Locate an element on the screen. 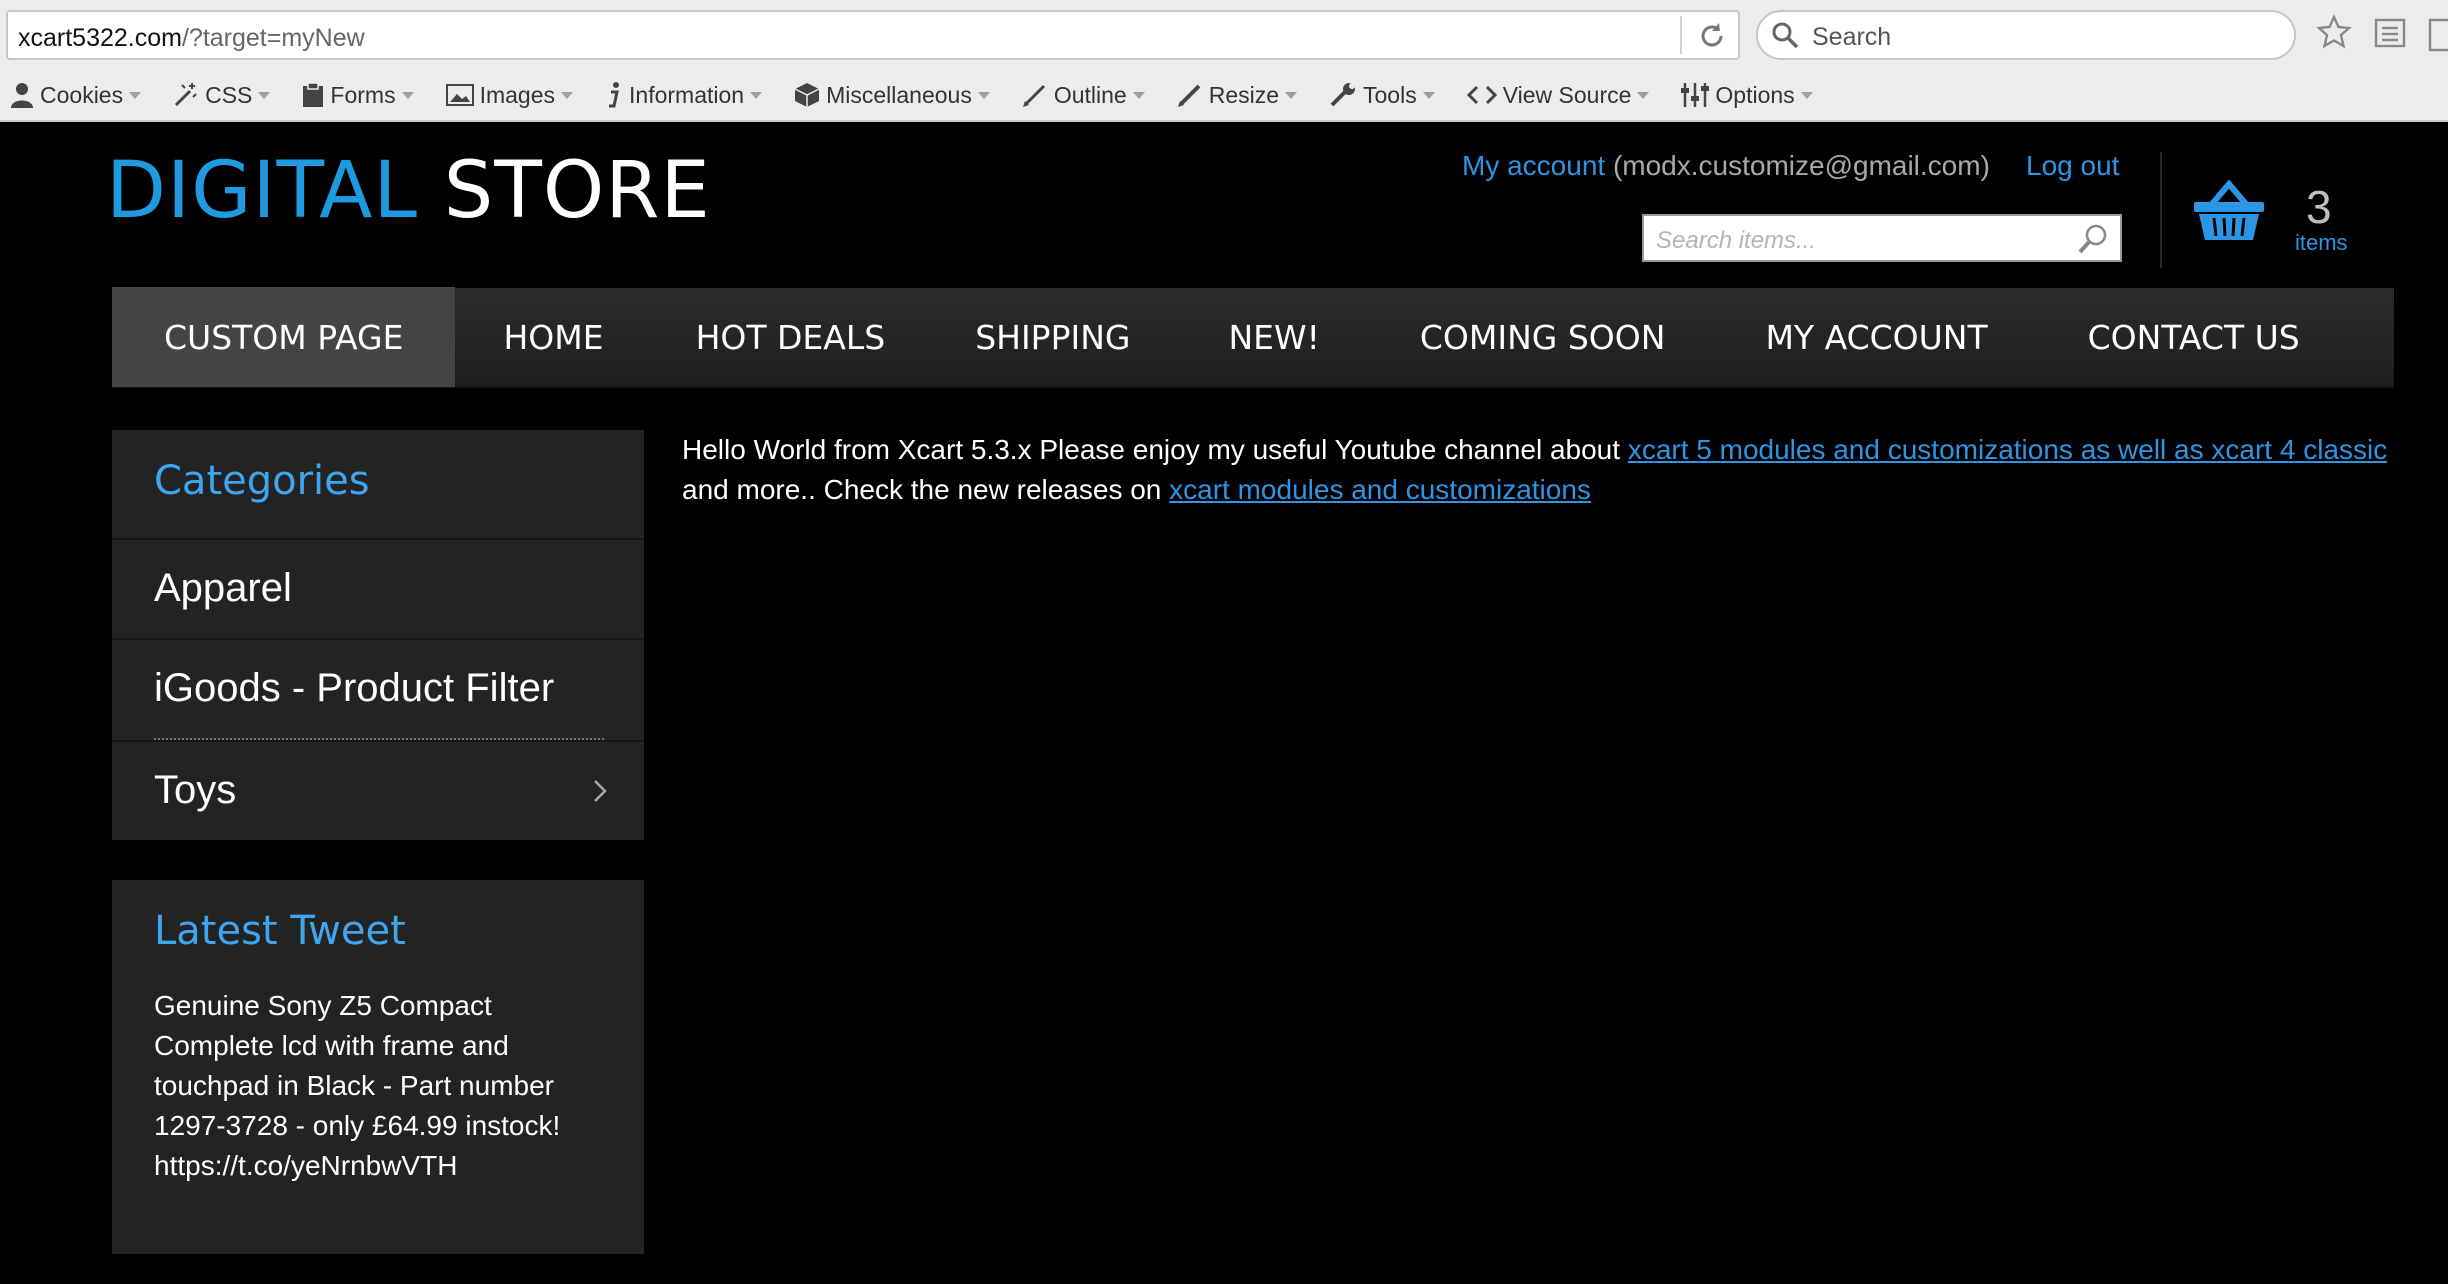 This screenshot has height=1284, width=2448. code-icon is located at coordinates (1481, 95).